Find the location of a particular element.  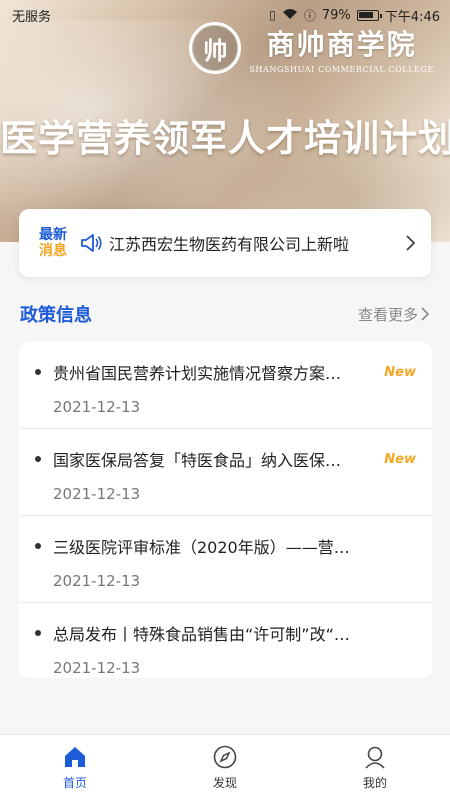

tab-discover: 发现 is located at coordinates (225, 767).